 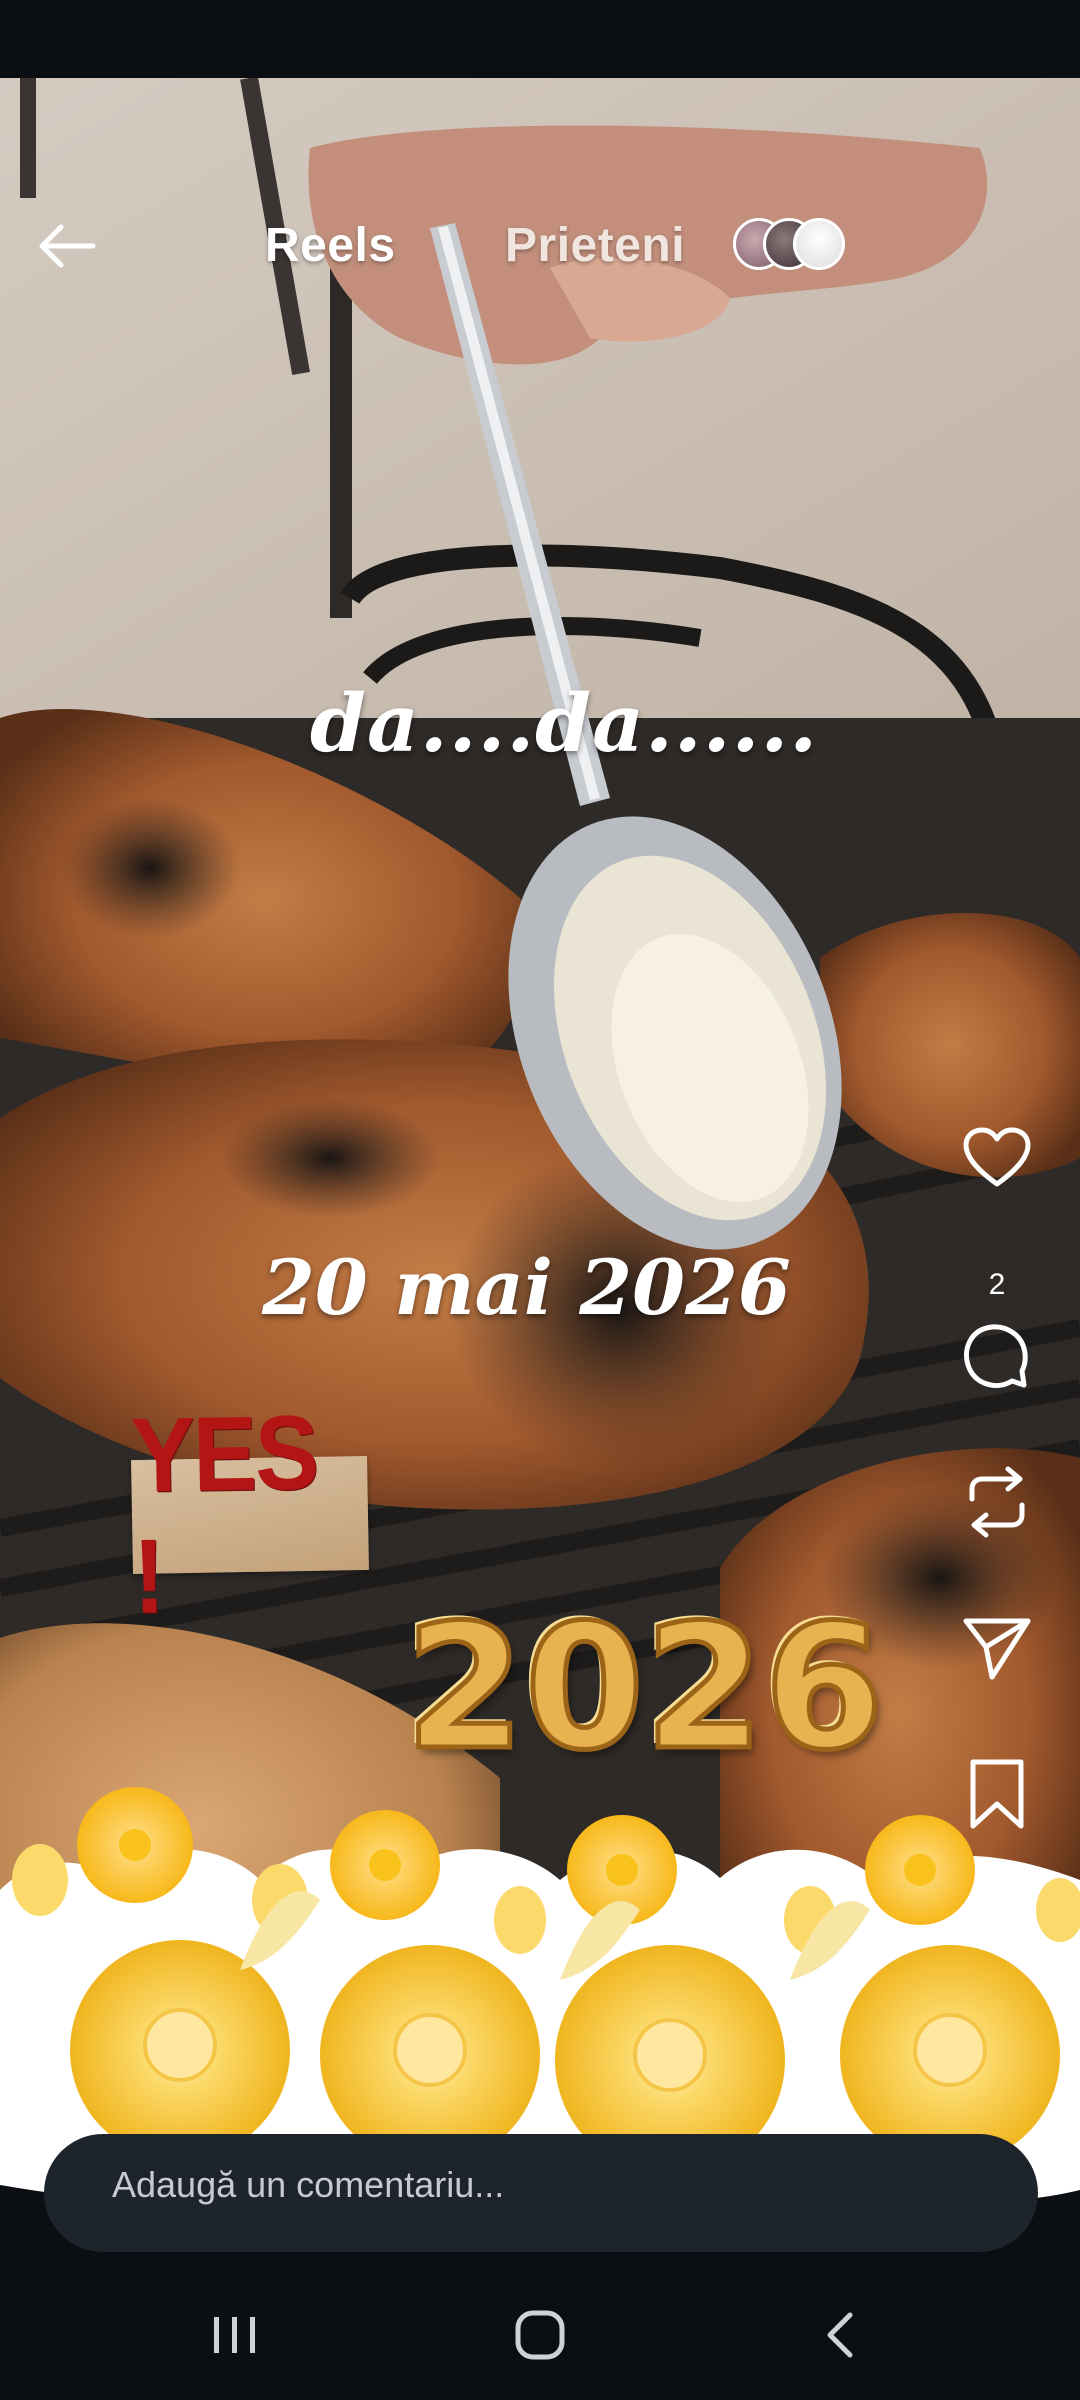 I want to click on tab-friends: Prieteni, so click(x=595, y=245).